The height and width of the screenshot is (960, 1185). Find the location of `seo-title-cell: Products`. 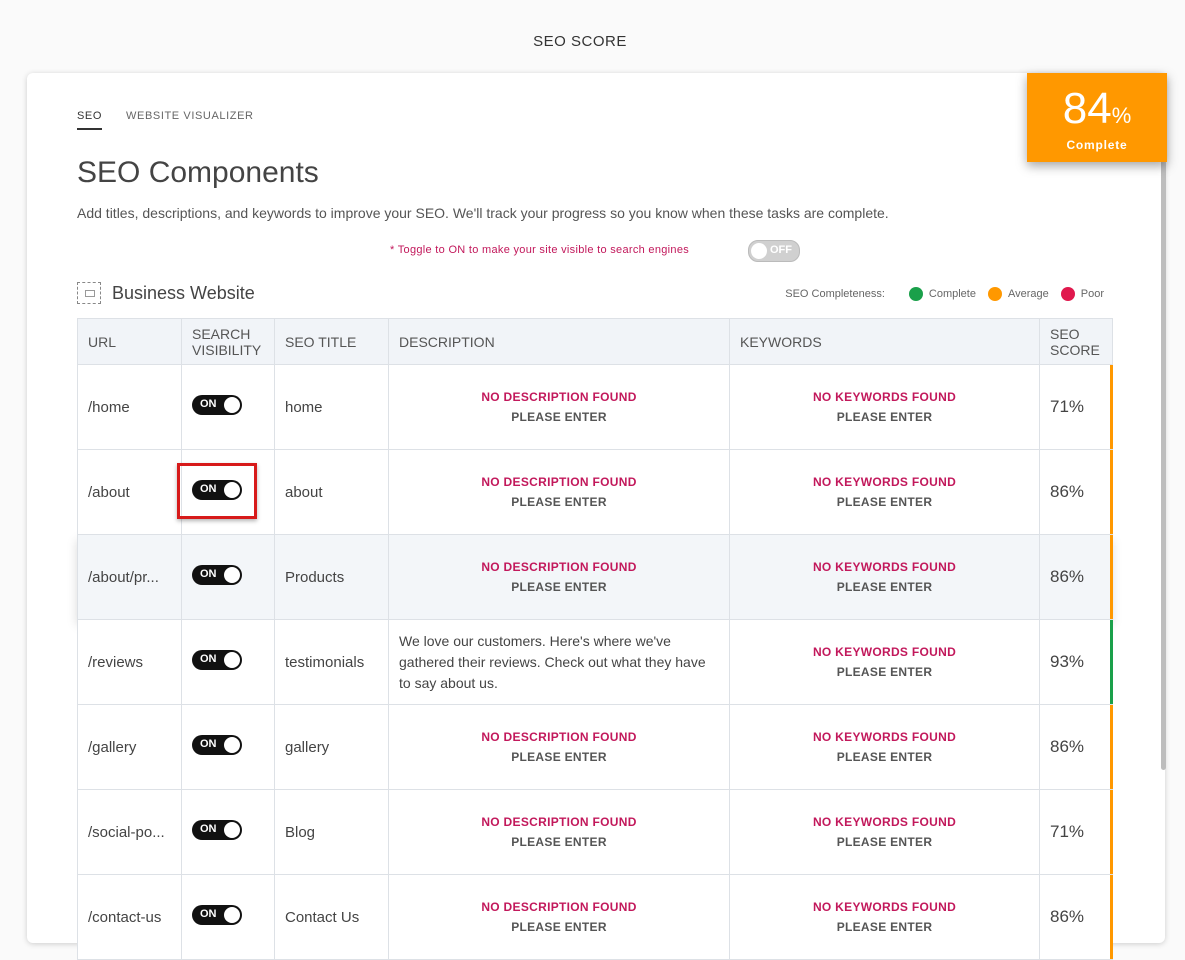

seo-title-cell: Products is located at coordinates (331, 577).